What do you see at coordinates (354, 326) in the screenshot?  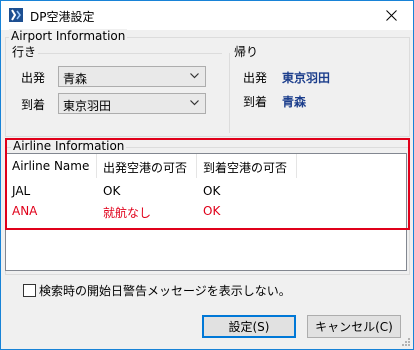 I see `cancel-button: キャンセル(C)` at bounding box center [354, 326].